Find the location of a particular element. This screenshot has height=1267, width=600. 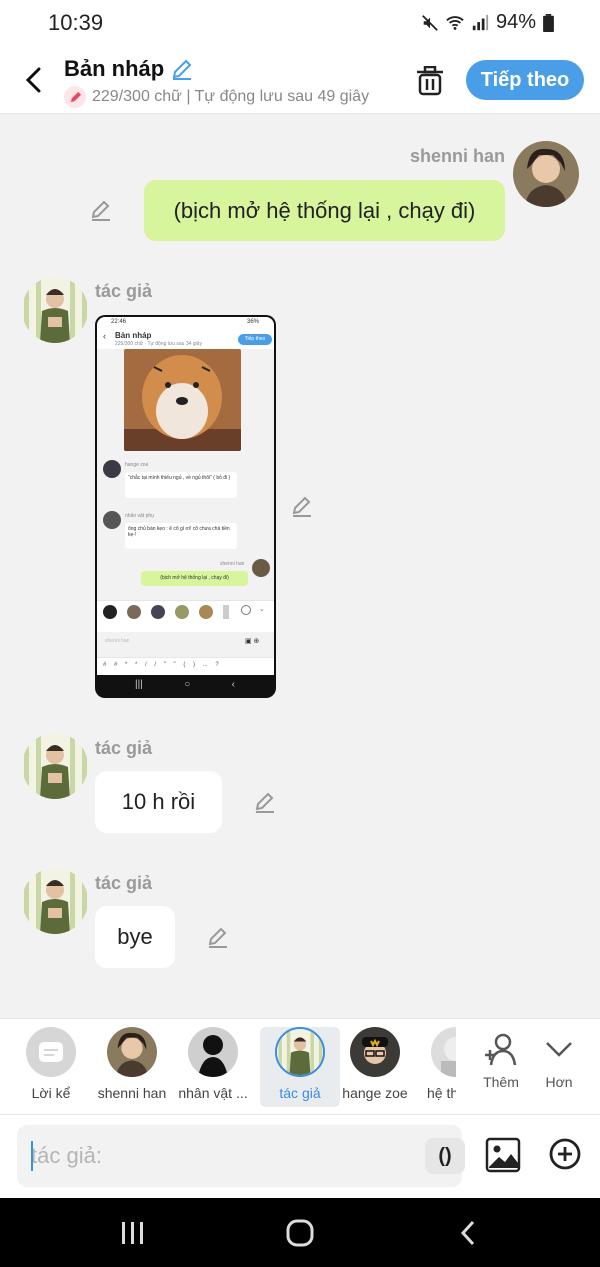

home-button is located at coordinates (300, 1233).